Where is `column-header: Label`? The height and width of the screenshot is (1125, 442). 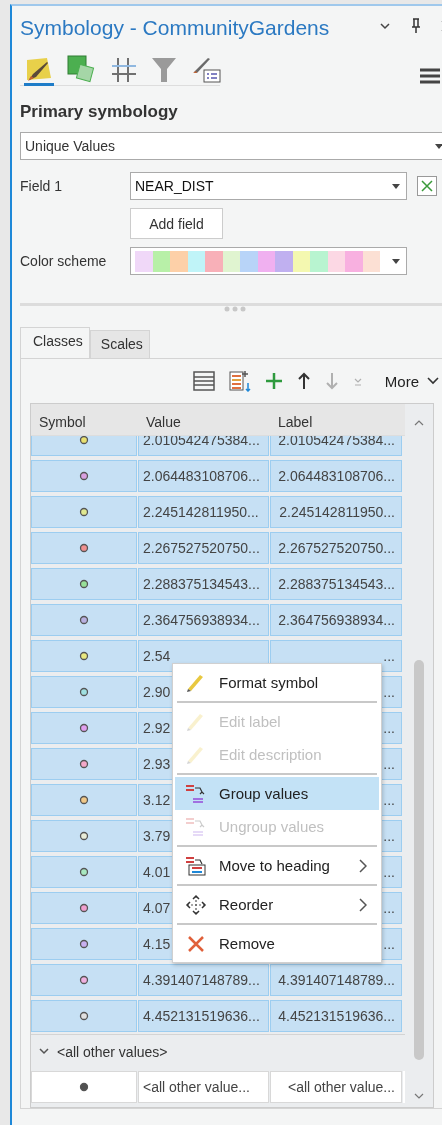 column-header: Label is located at coordinates (336, 419).